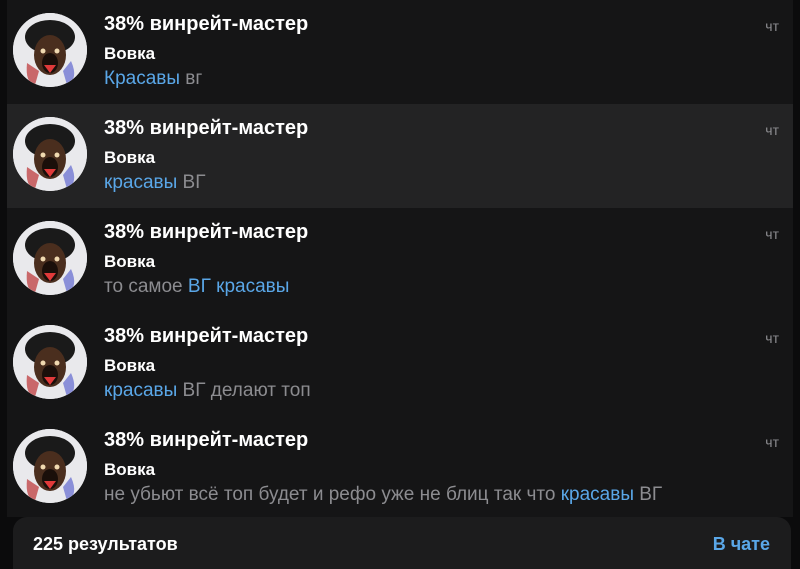  I want to click on result-snippet: Красавы вг, so click(153, 79).